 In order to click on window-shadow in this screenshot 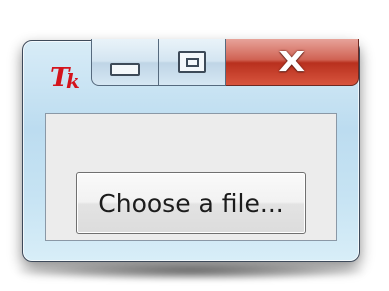, I will do `click(190, 271)`.